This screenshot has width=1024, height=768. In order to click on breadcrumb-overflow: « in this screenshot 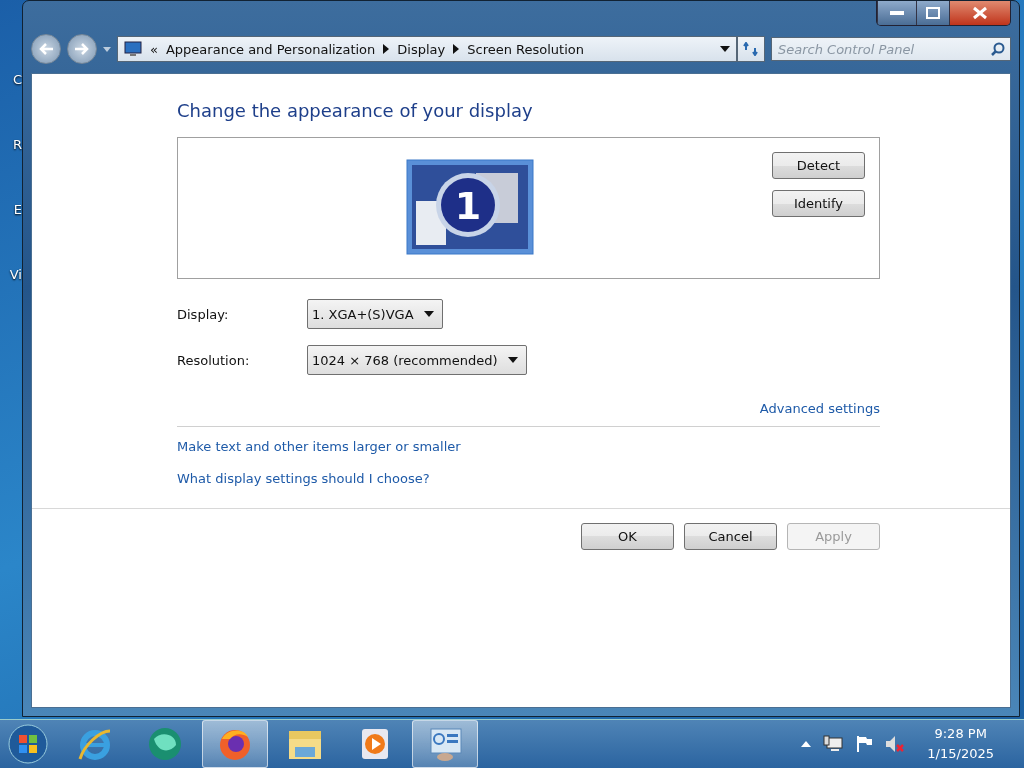, I will do `click(154, 49)`.